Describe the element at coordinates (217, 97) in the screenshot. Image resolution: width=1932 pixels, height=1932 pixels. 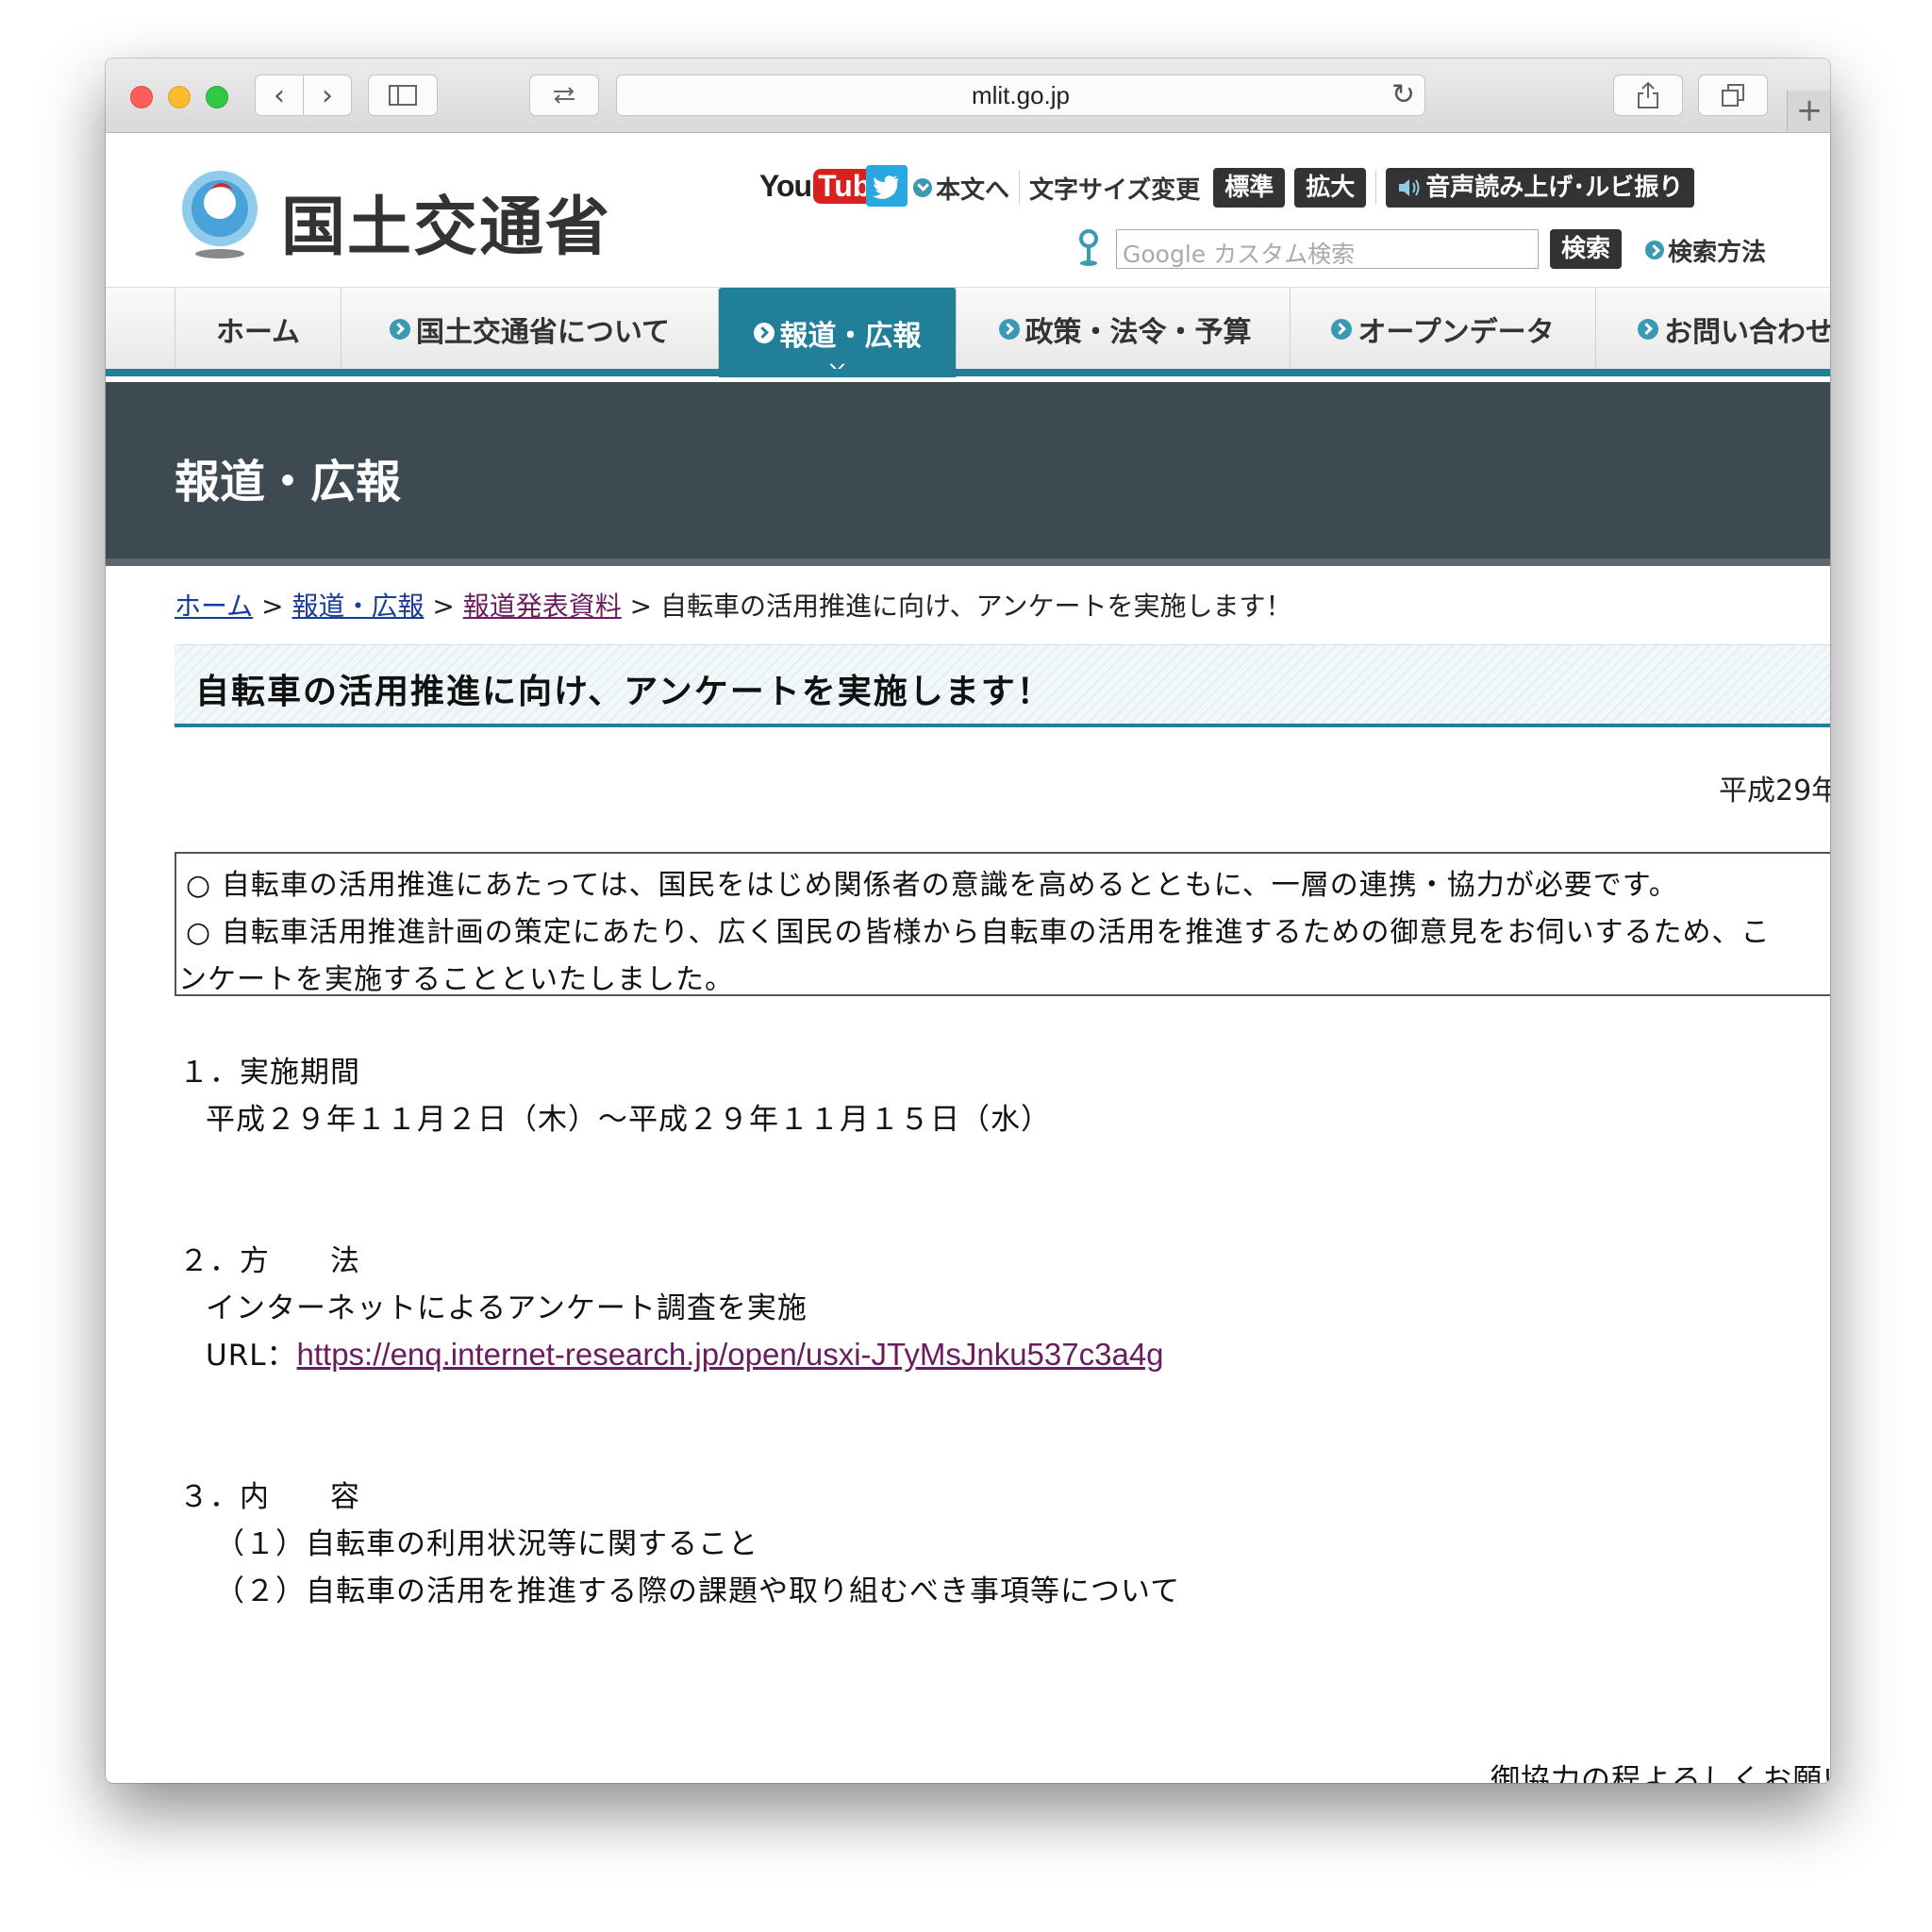
I see `zoom-window-button` at that location.